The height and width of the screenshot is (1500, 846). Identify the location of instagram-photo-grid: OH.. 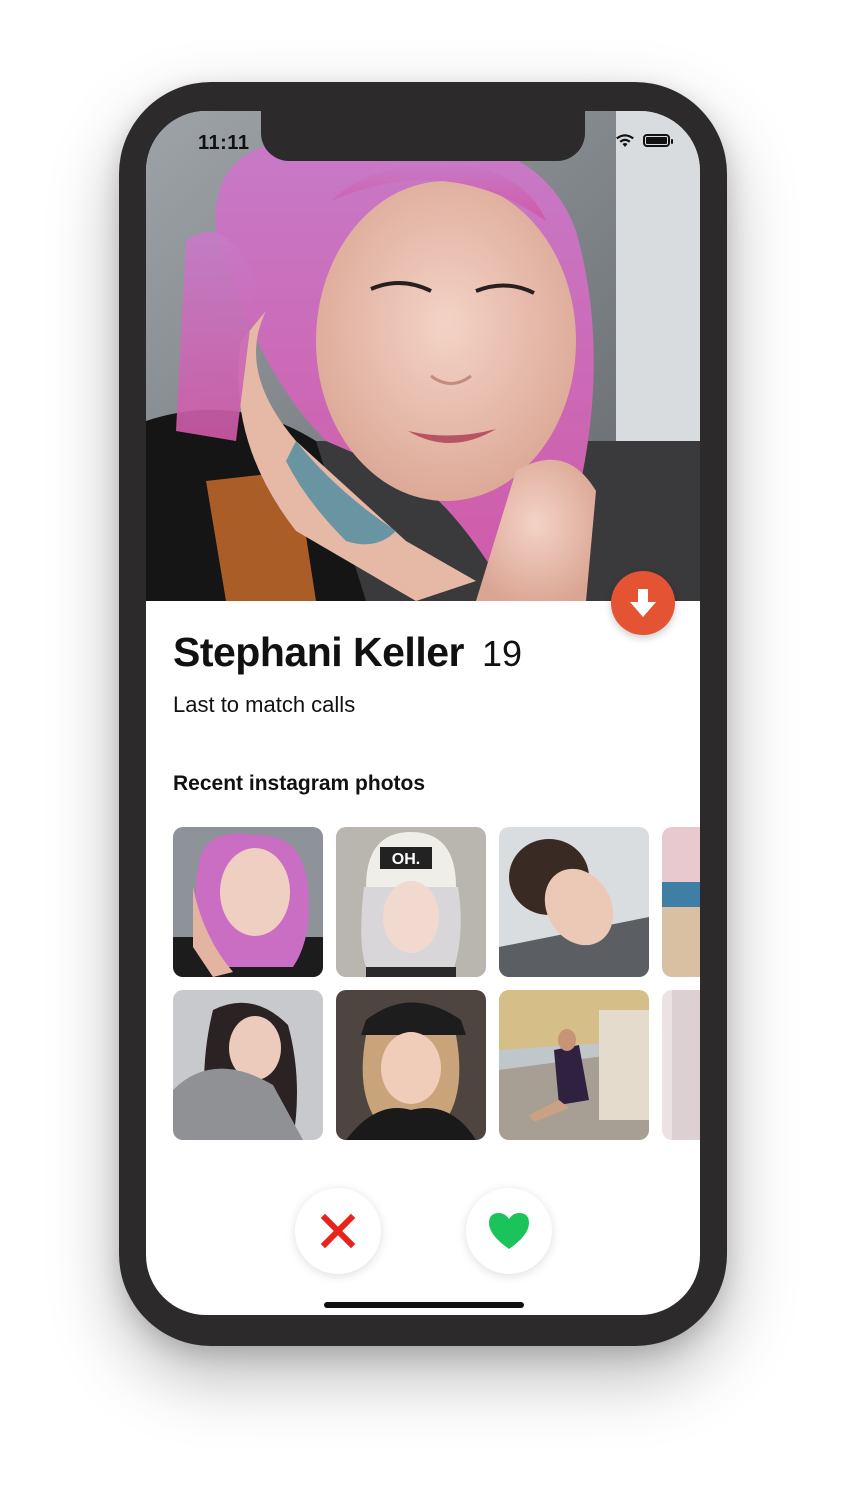
(436, 985).